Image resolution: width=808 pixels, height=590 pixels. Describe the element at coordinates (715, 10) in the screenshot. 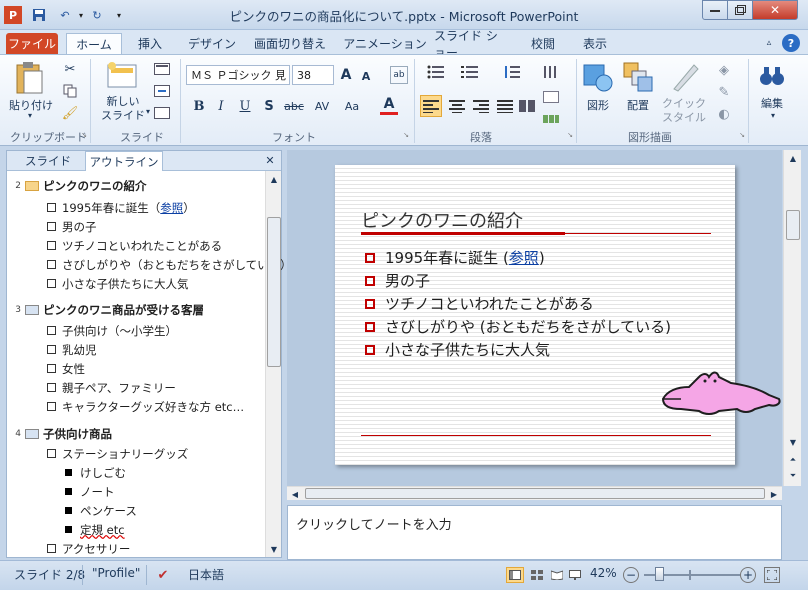

I see `minimize-button` at that location.